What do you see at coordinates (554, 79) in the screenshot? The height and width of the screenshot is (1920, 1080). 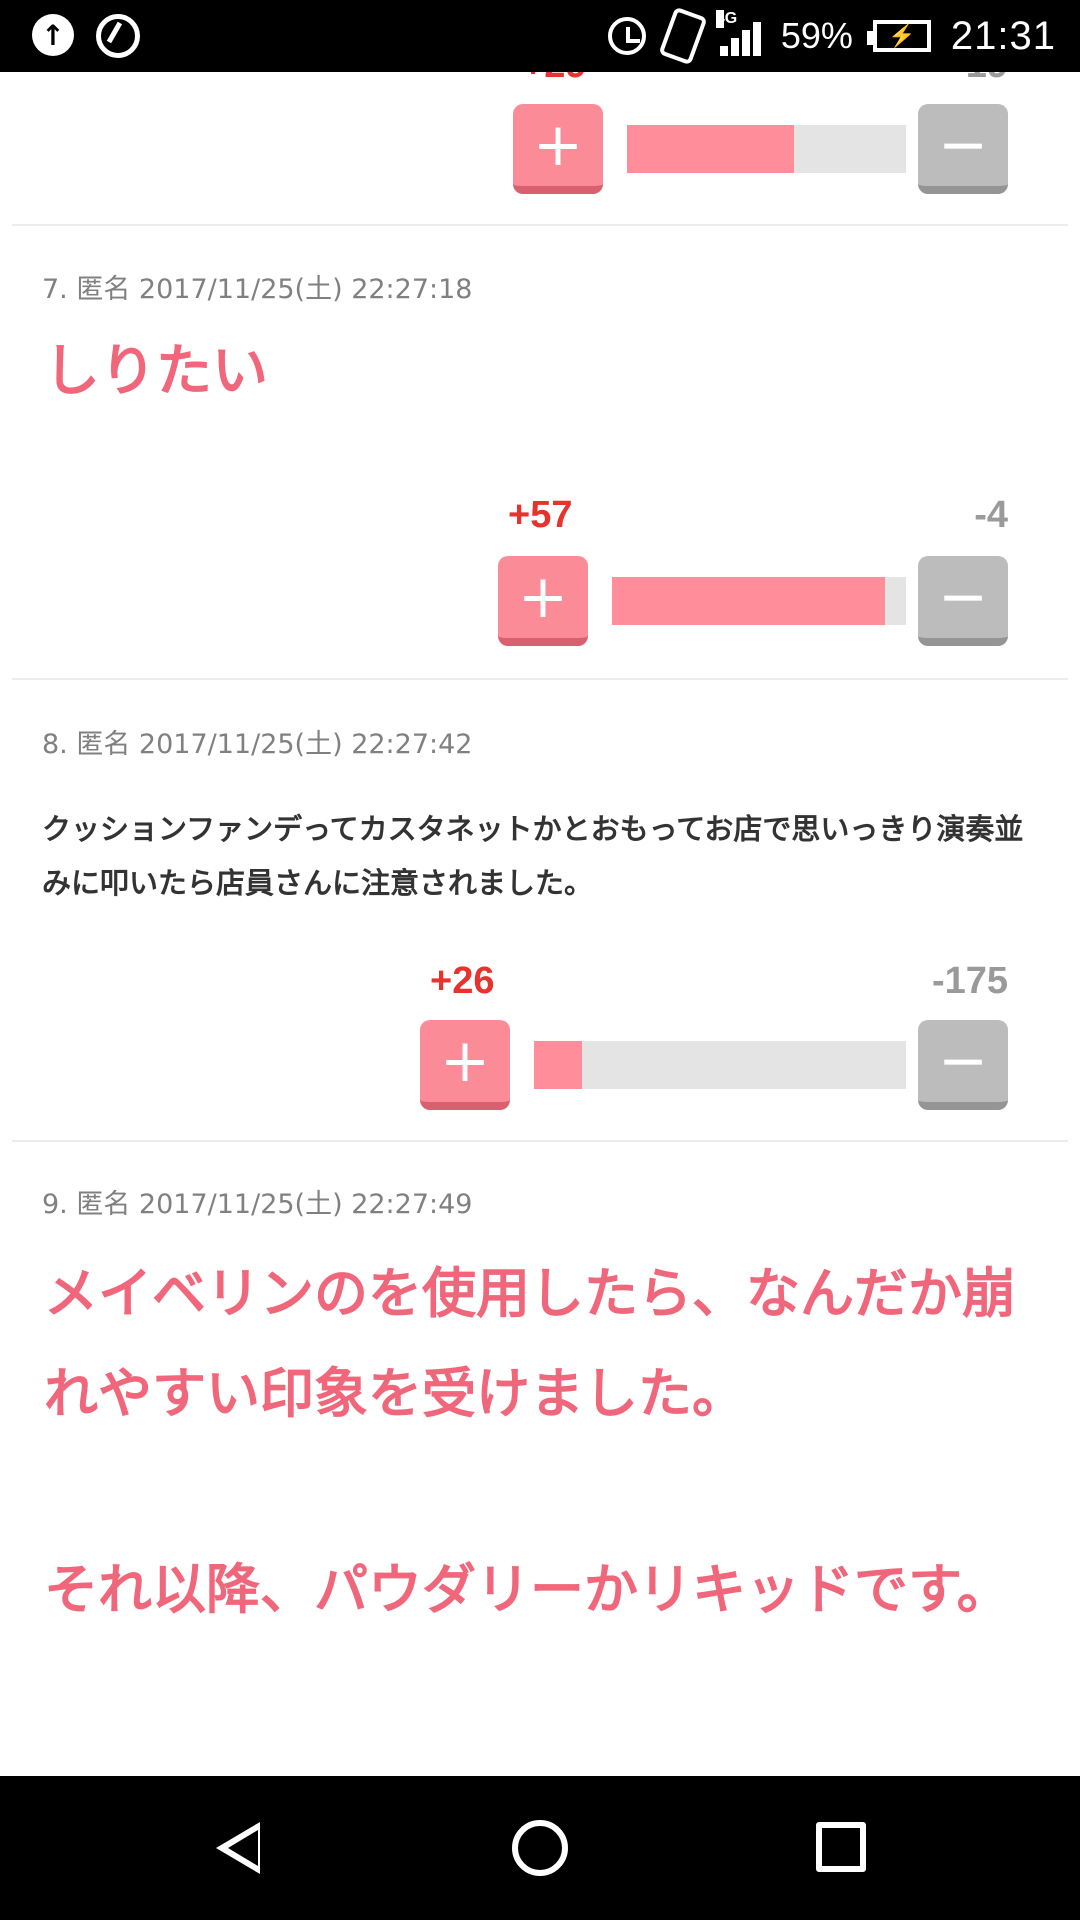 I see `plus-count: +29` at bounding box center [554, 79].